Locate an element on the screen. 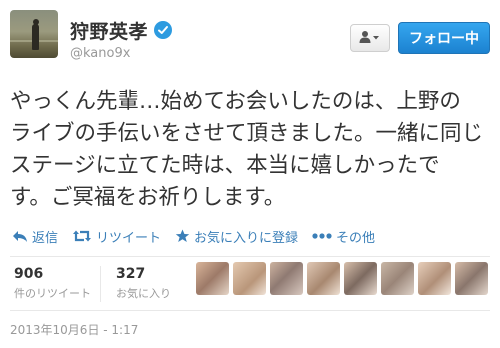 This screenshot has height=348, width=500. more-button: その他 is located at coordinates (343, 236).